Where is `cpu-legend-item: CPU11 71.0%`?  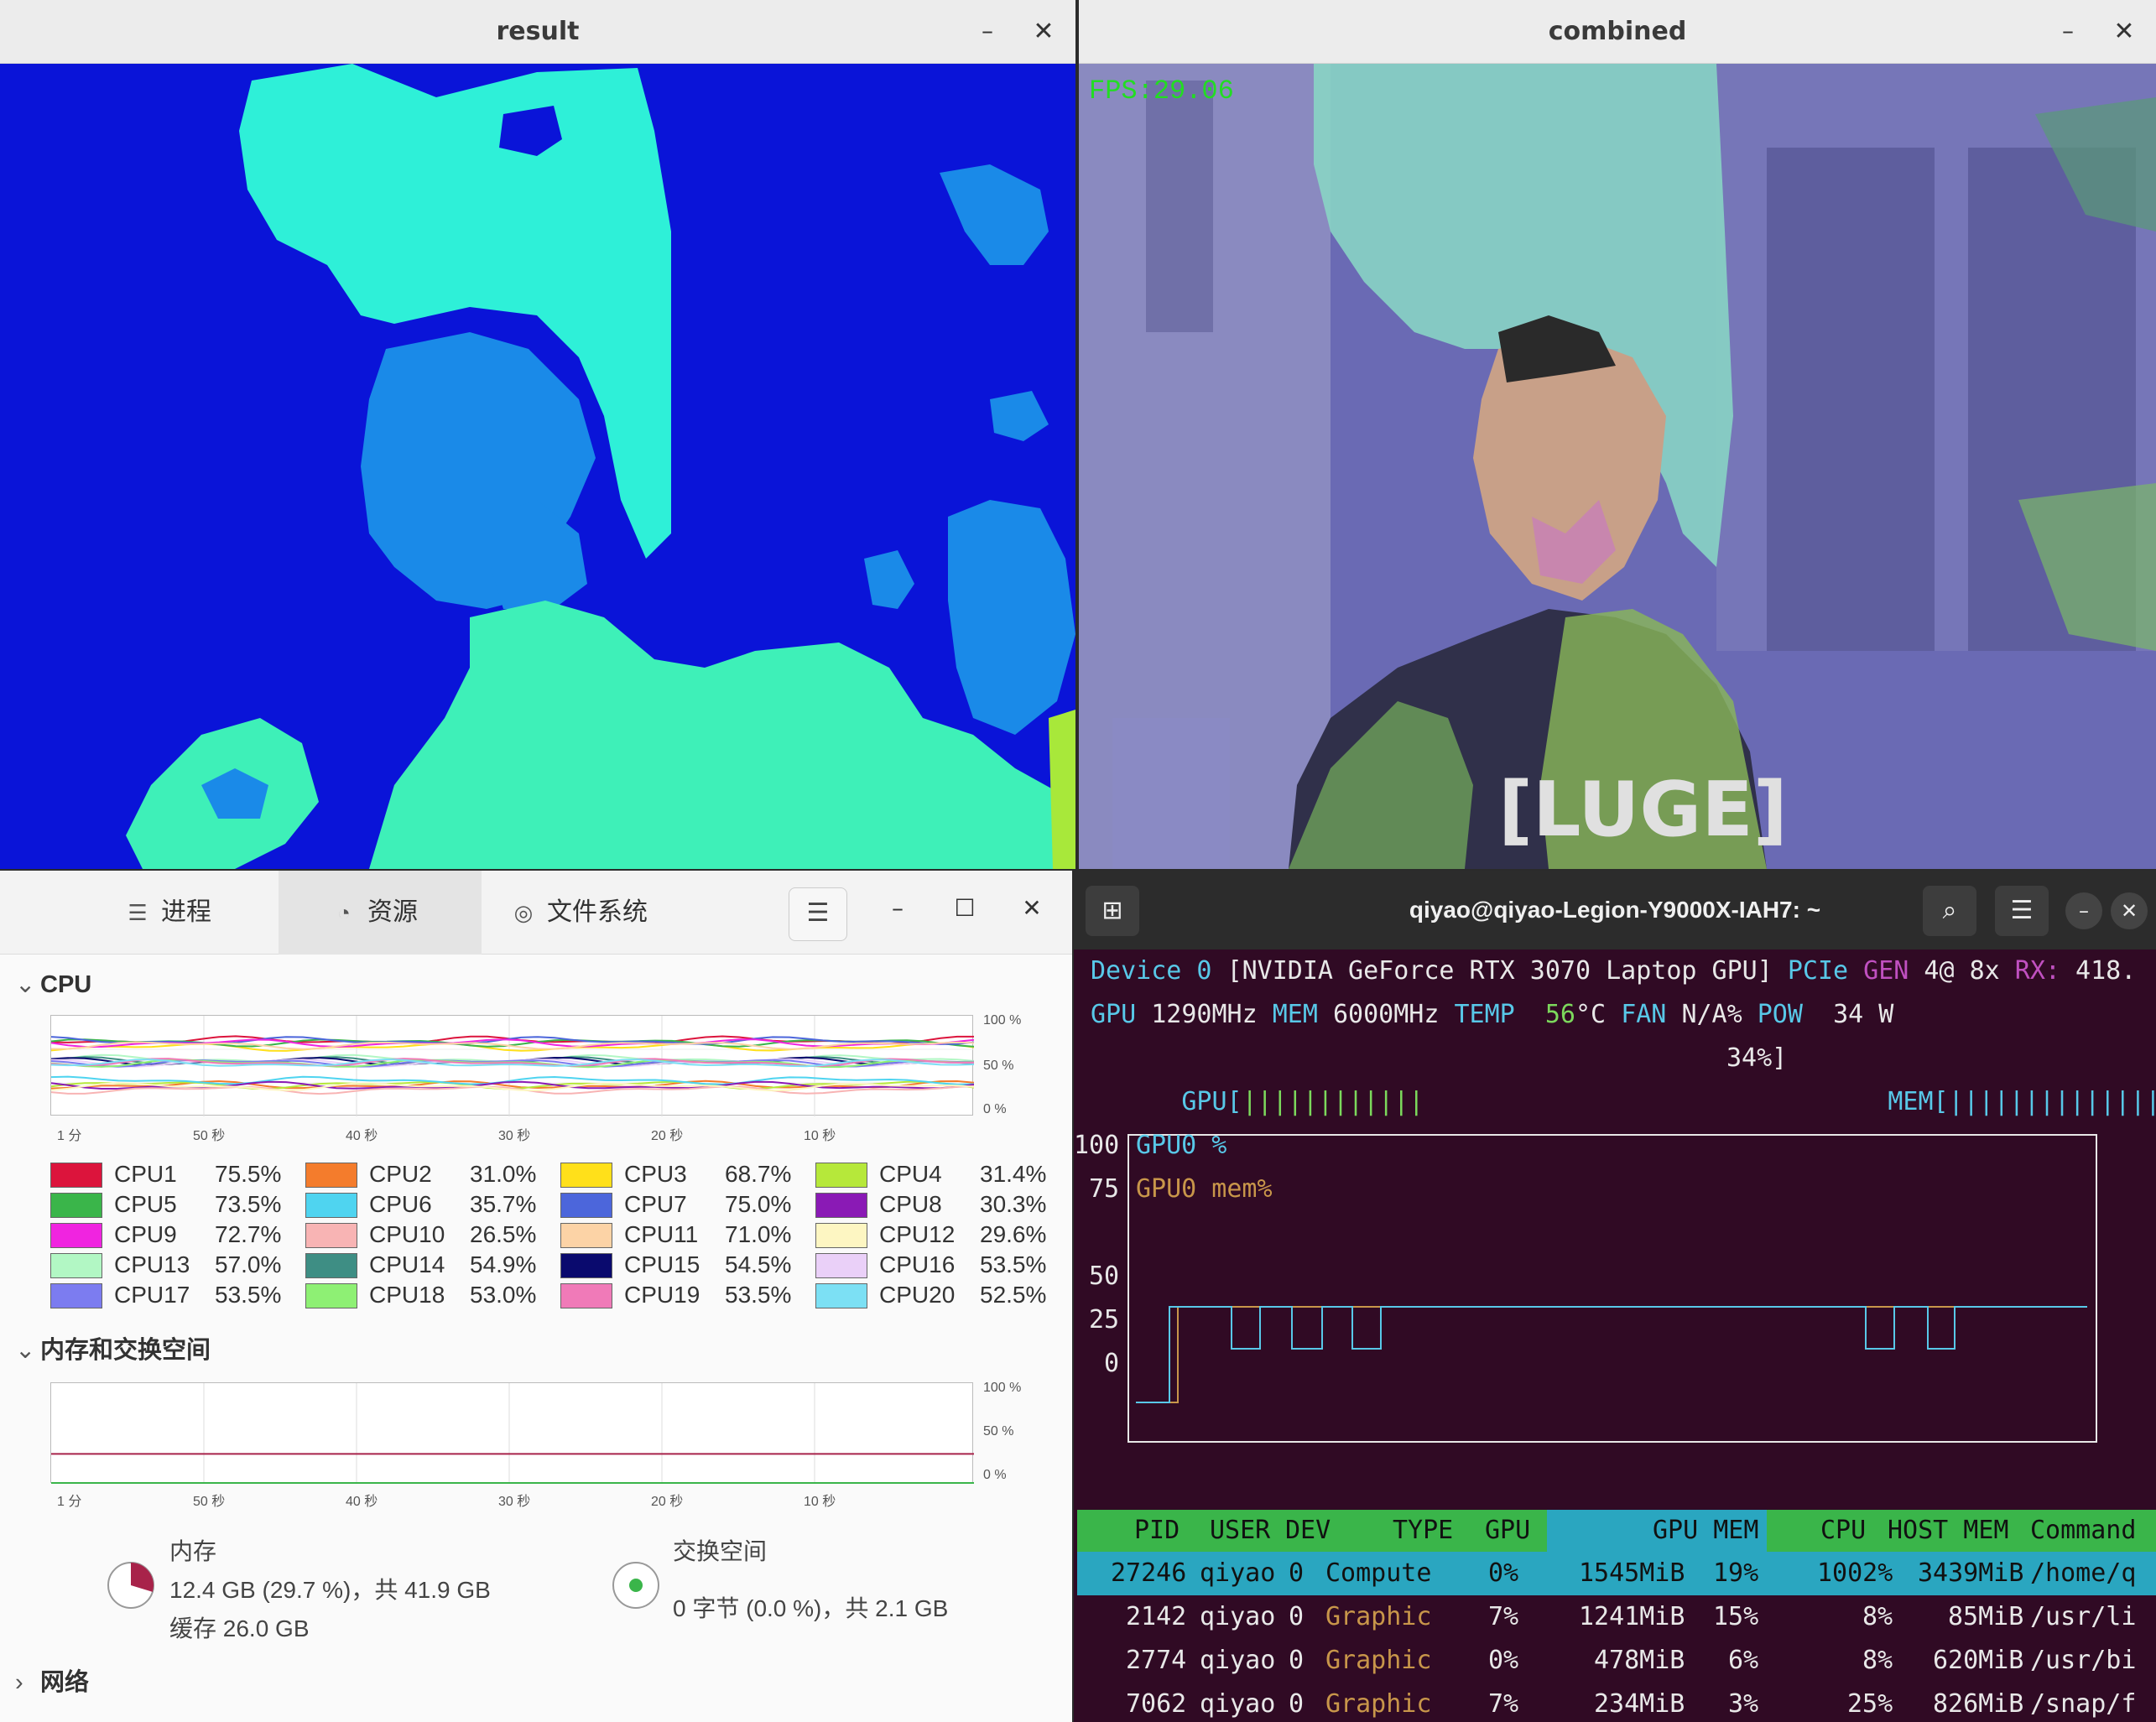
cpu-legend-item: CPU11 71.0% is located at coordinates (686, 1235).